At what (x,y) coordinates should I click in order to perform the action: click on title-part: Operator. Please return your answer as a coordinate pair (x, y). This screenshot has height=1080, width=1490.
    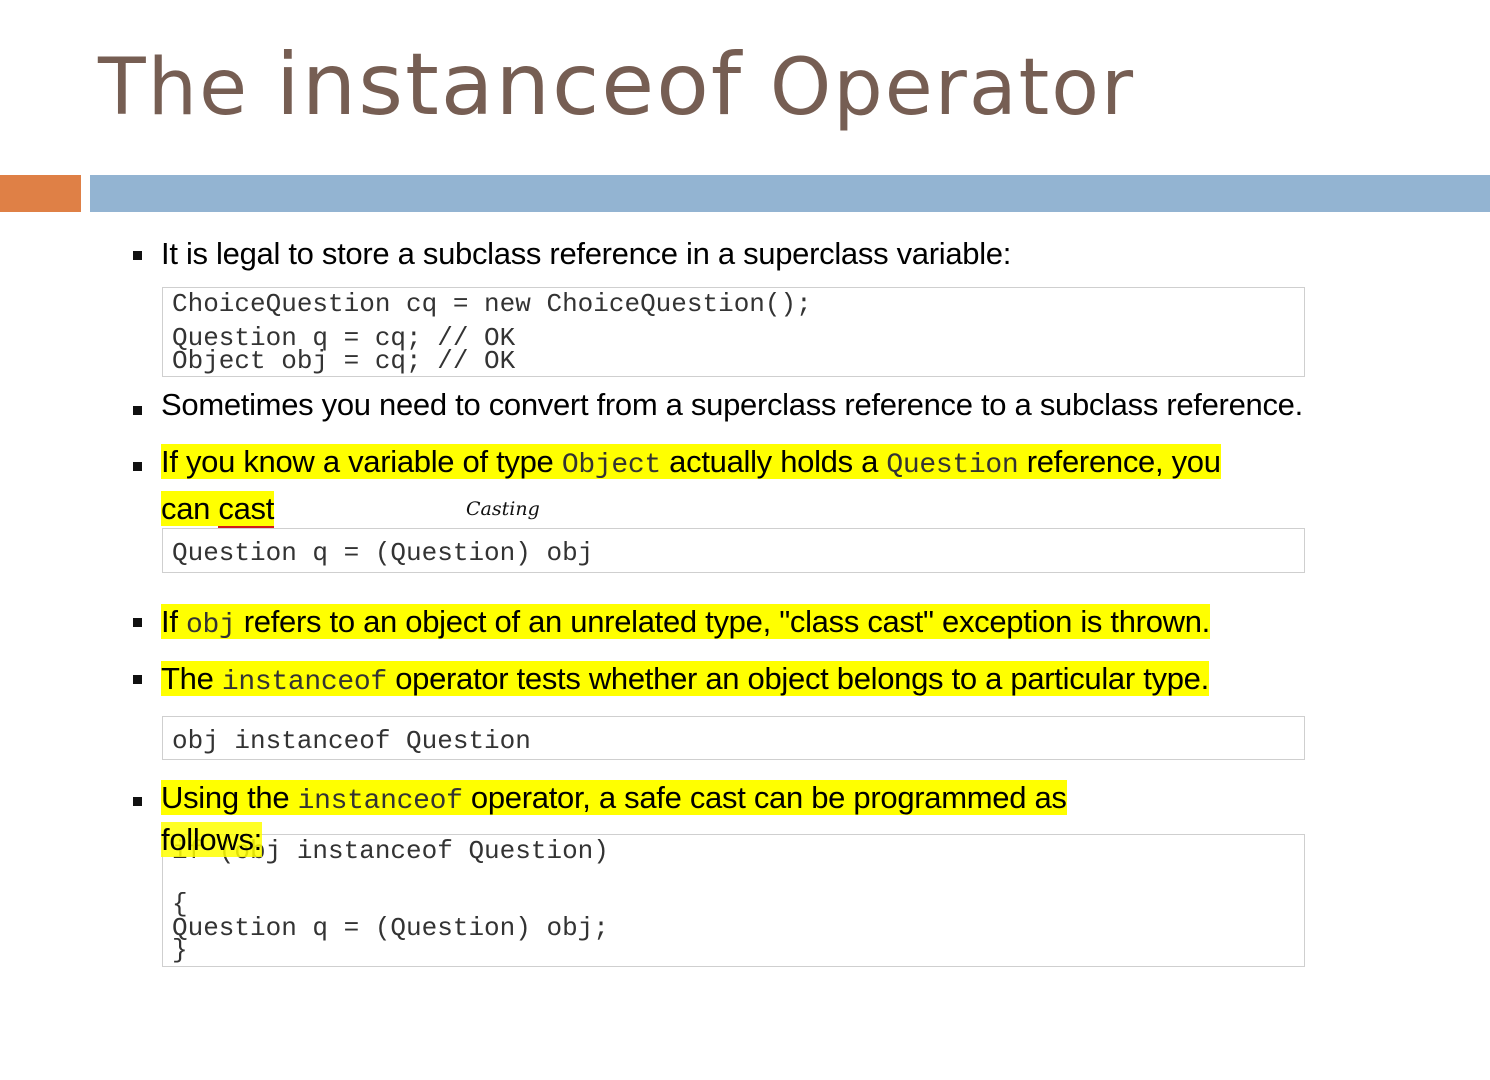
    Looking at the image, I should click on (939, 88).